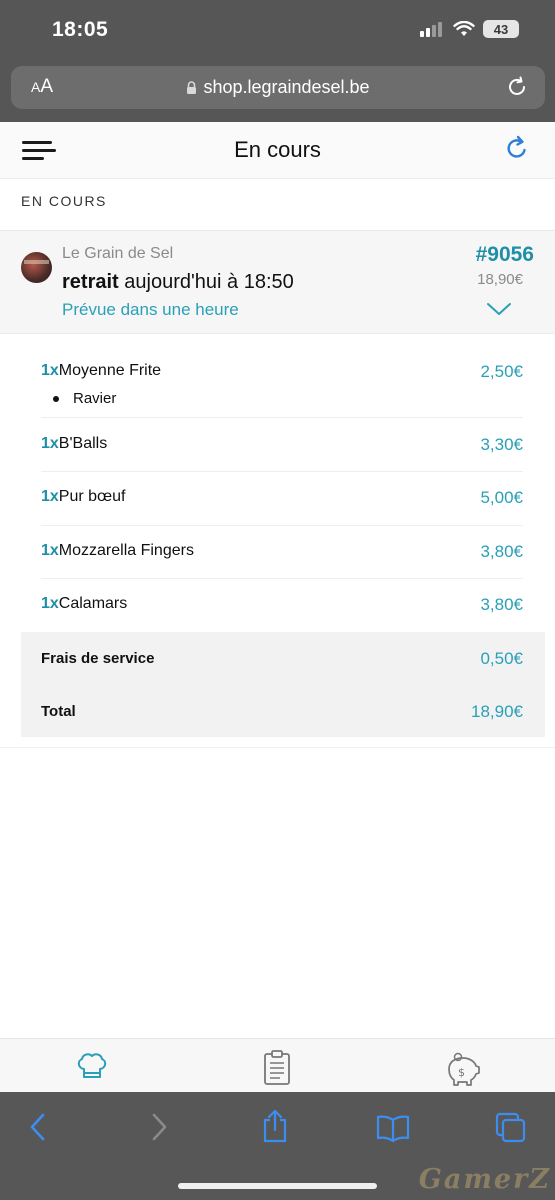 The height and width of the screenshot is (1200, 555). I want to click on restaurant-avatar, so click(36, 267).